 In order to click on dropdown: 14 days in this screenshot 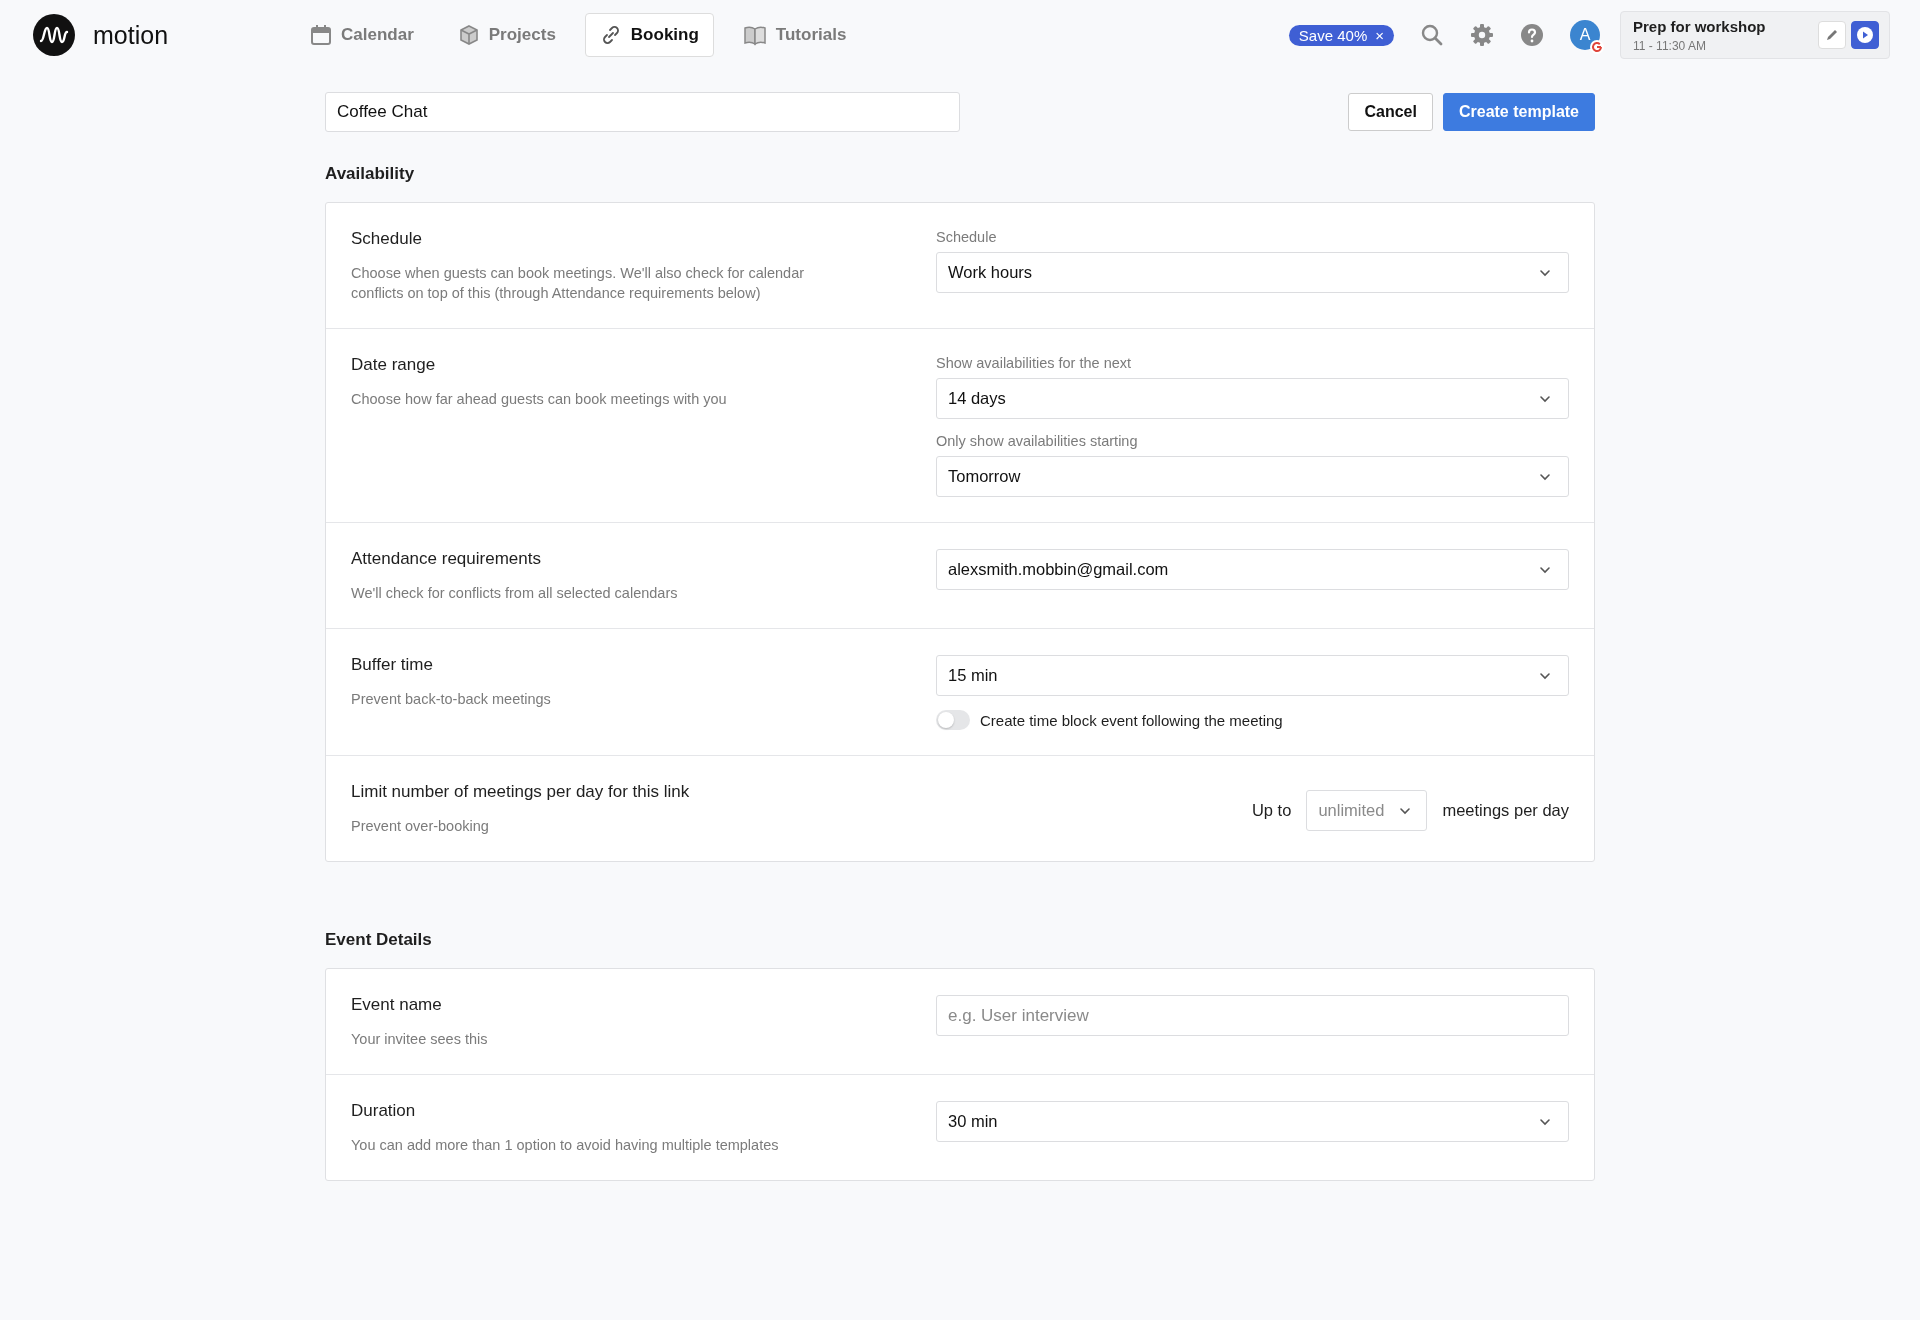, I will do `click(1252, 398)`.